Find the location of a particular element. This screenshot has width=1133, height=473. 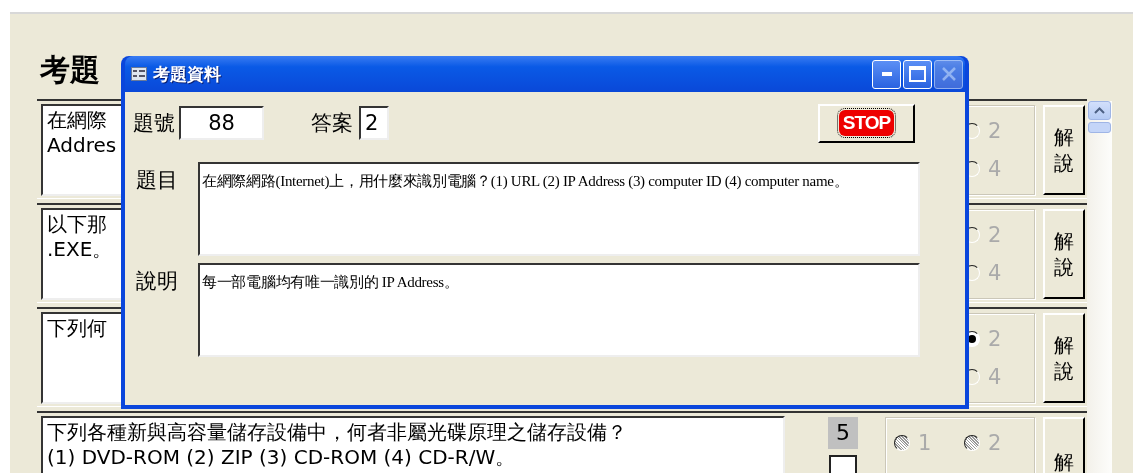

scroll-up-button is located at coordinates (1099, 110).